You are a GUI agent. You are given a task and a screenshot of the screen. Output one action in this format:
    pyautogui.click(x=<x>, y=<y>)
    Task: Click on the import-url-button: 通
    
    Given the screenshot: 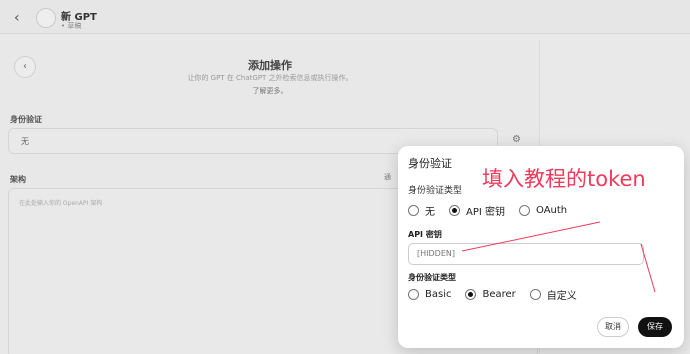 What is the action you would take?
    pyautogui.click(x=387, y=177)
    